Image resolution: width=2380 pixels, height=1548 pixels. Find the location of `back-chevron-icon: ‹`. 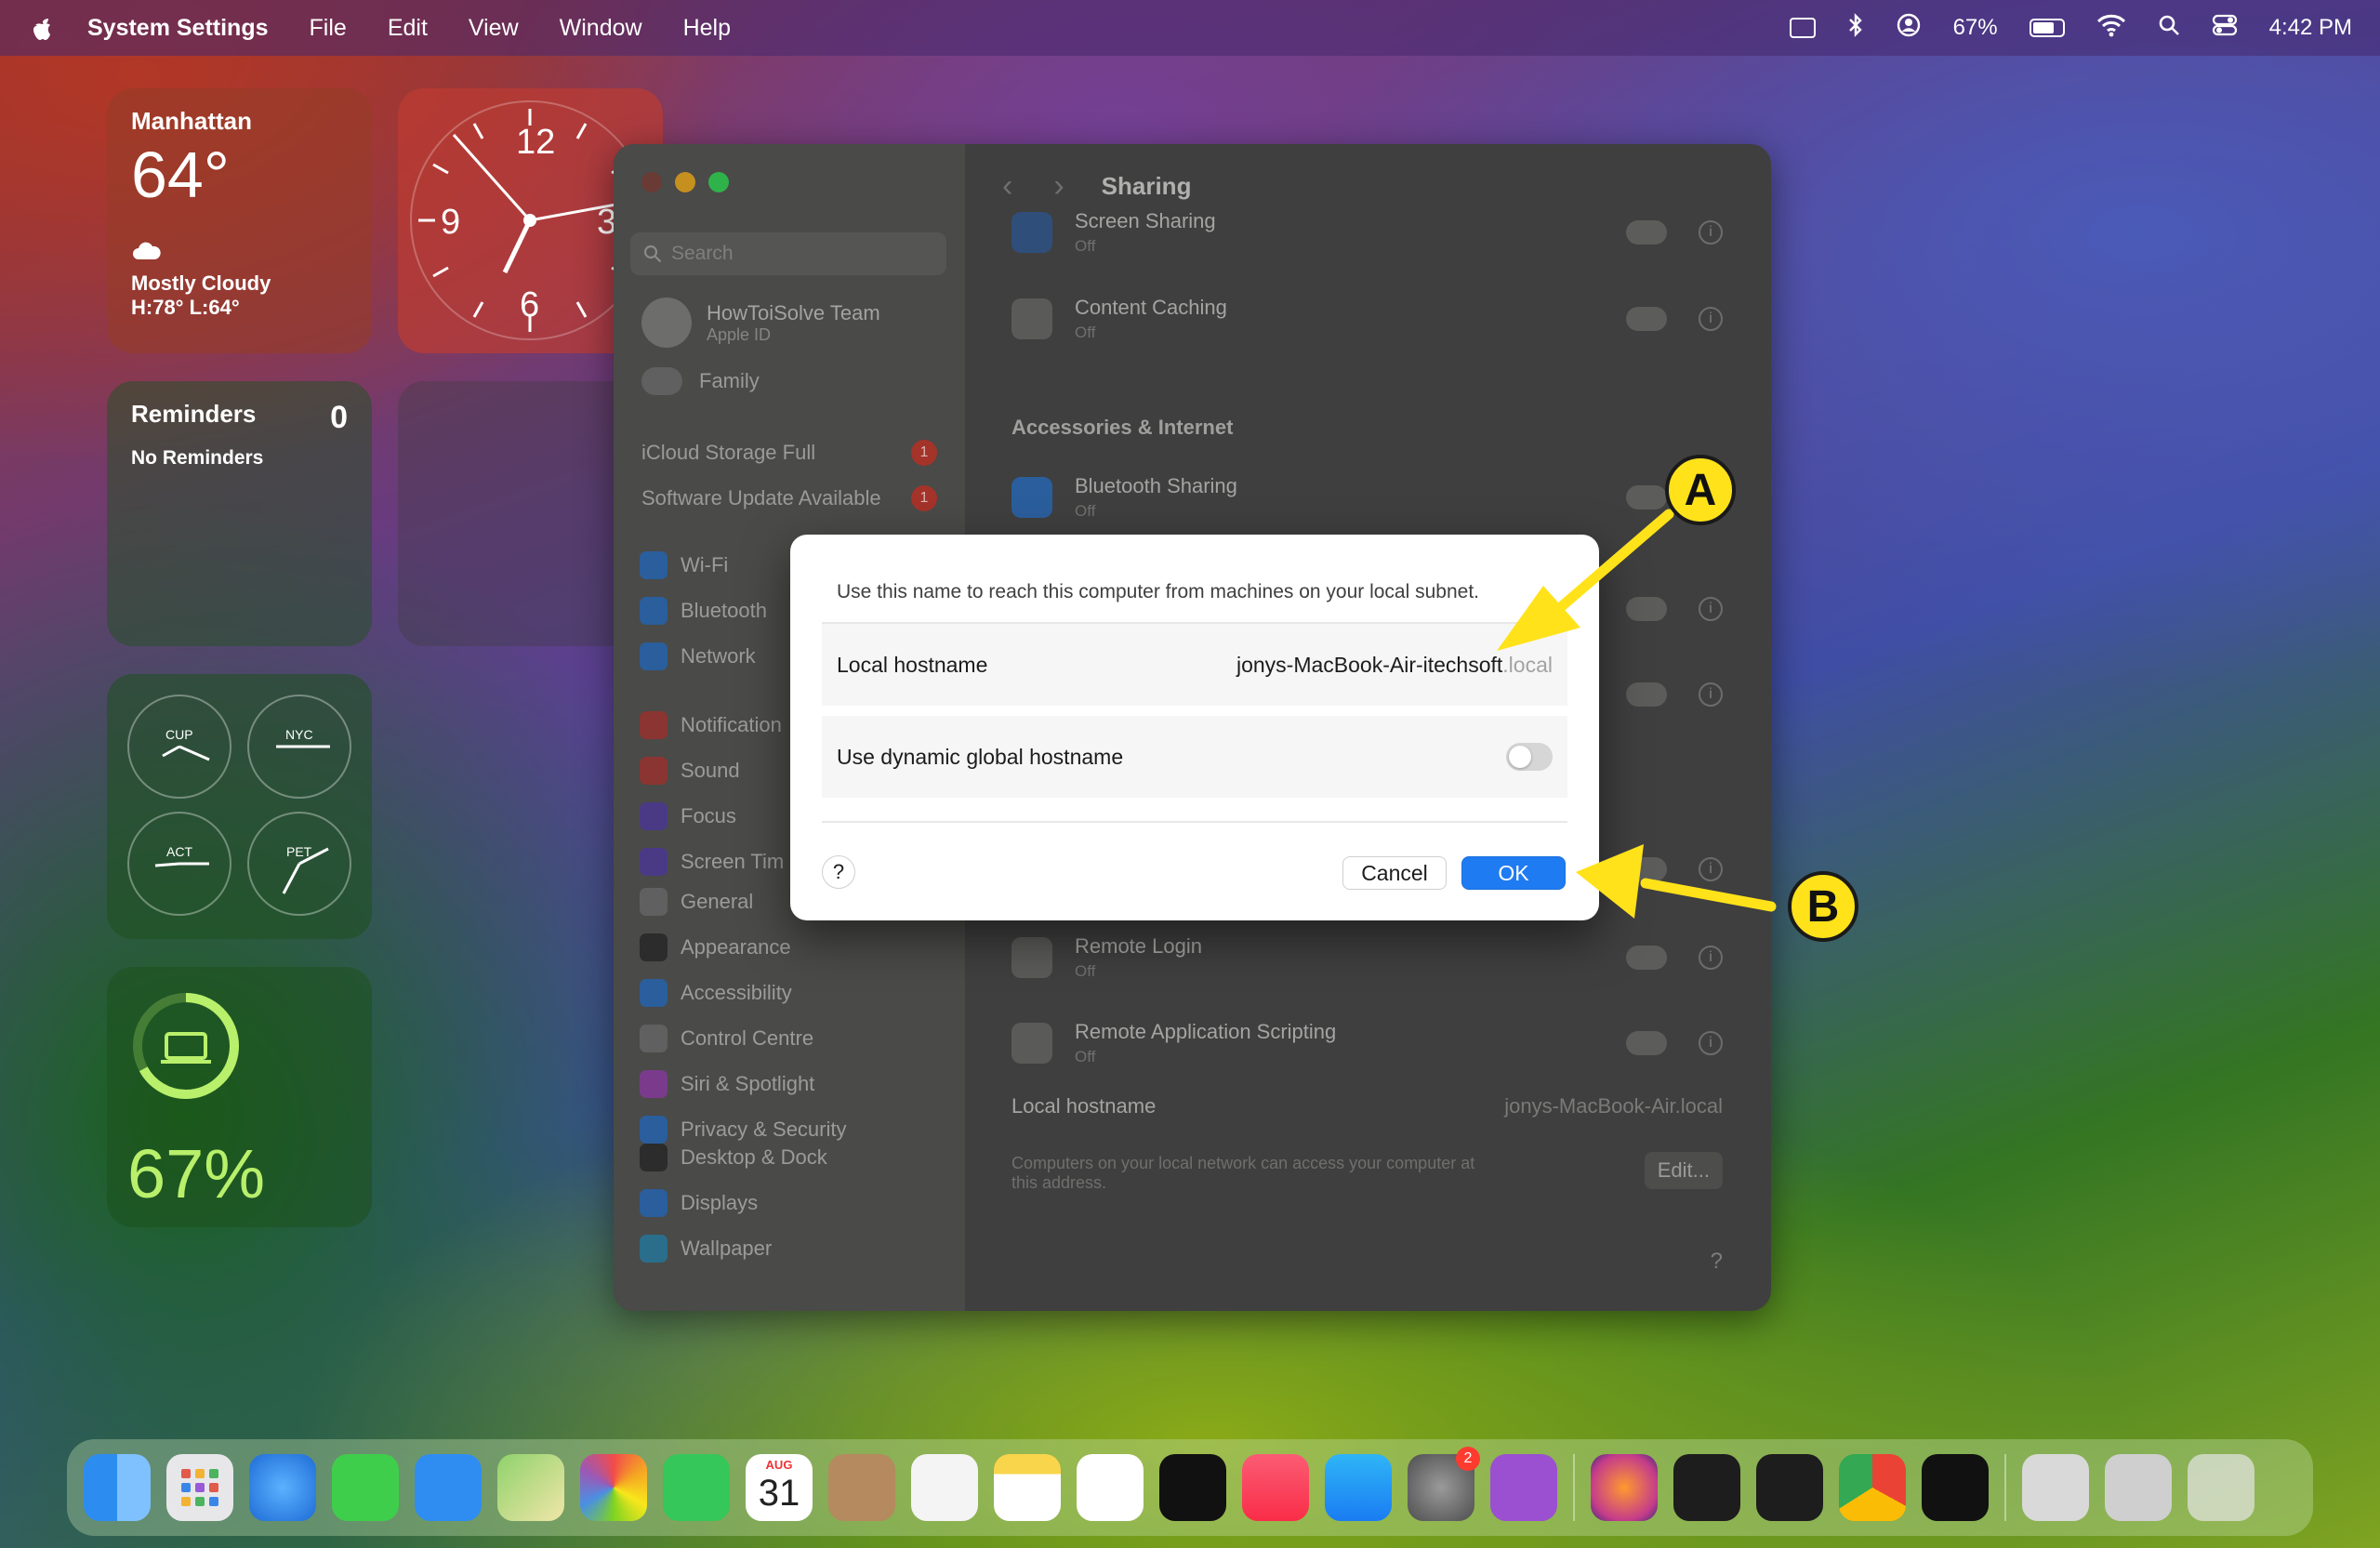

back-chevron-icon: ‹ is located at coordinates (1007, 186).